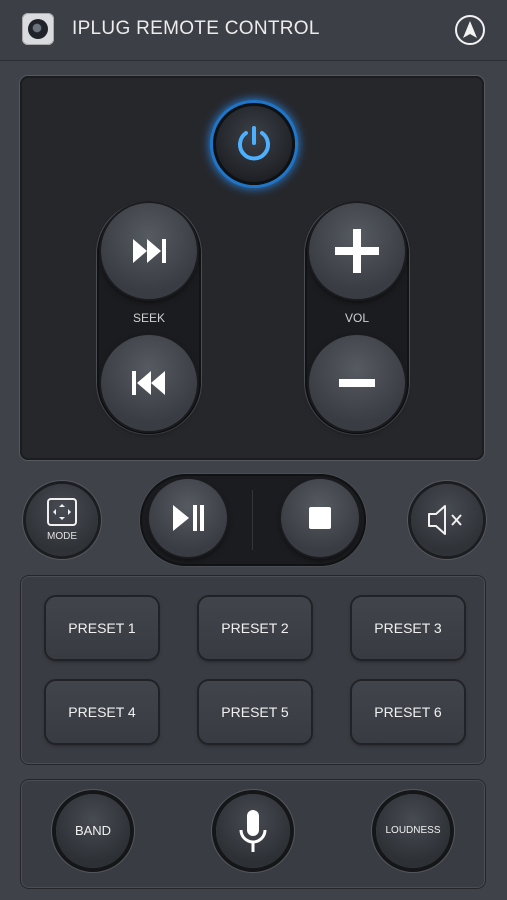  Describe the element at coordinates (62, 512) in the screenshot. I see `mode-icon` at that location.